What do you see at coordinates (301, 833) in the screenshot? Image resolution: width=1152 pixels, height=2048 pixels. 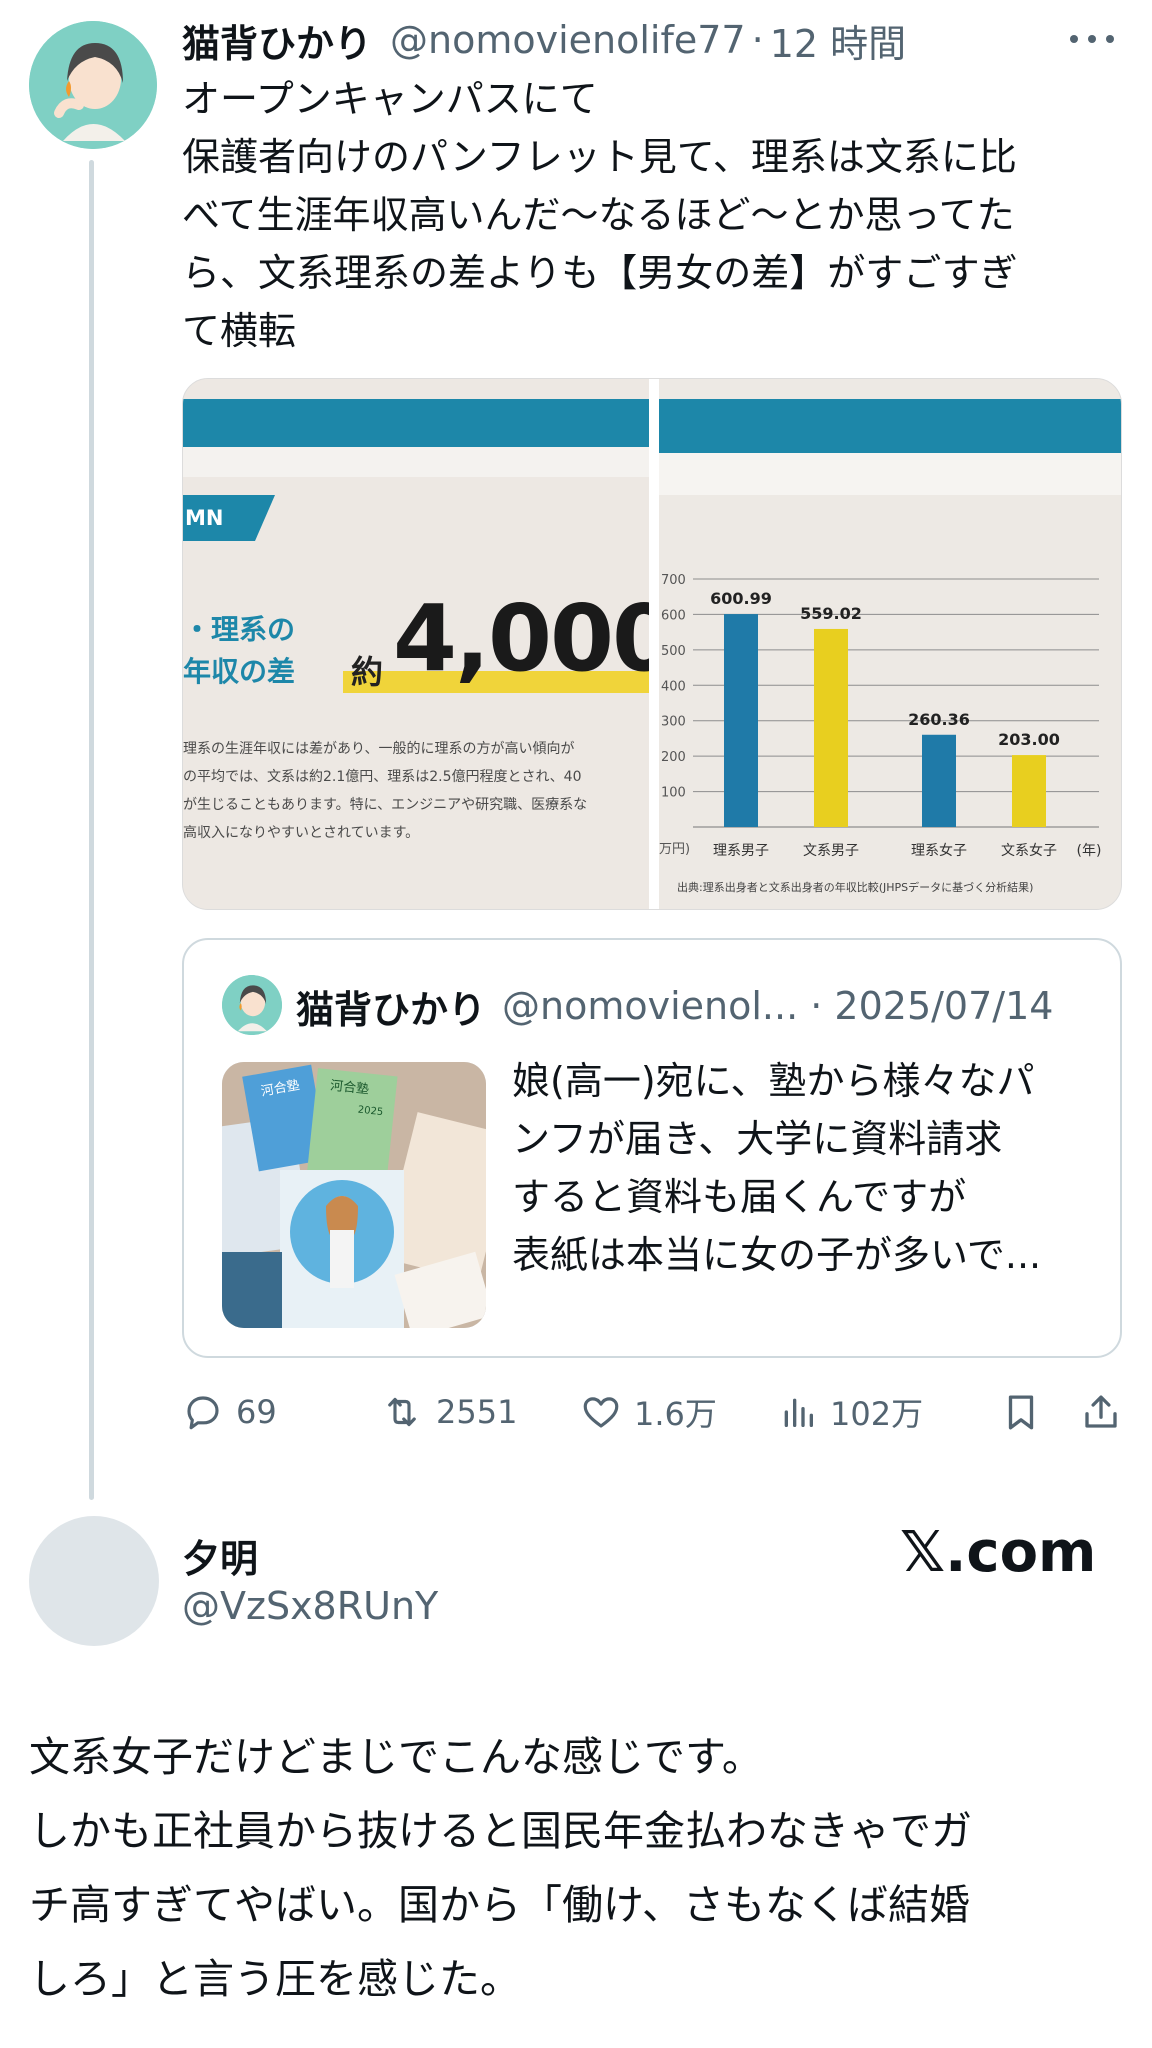 I see `pamphlet-body-line: 高収入になりやすいとされています。` at bounding box center [301, 833].